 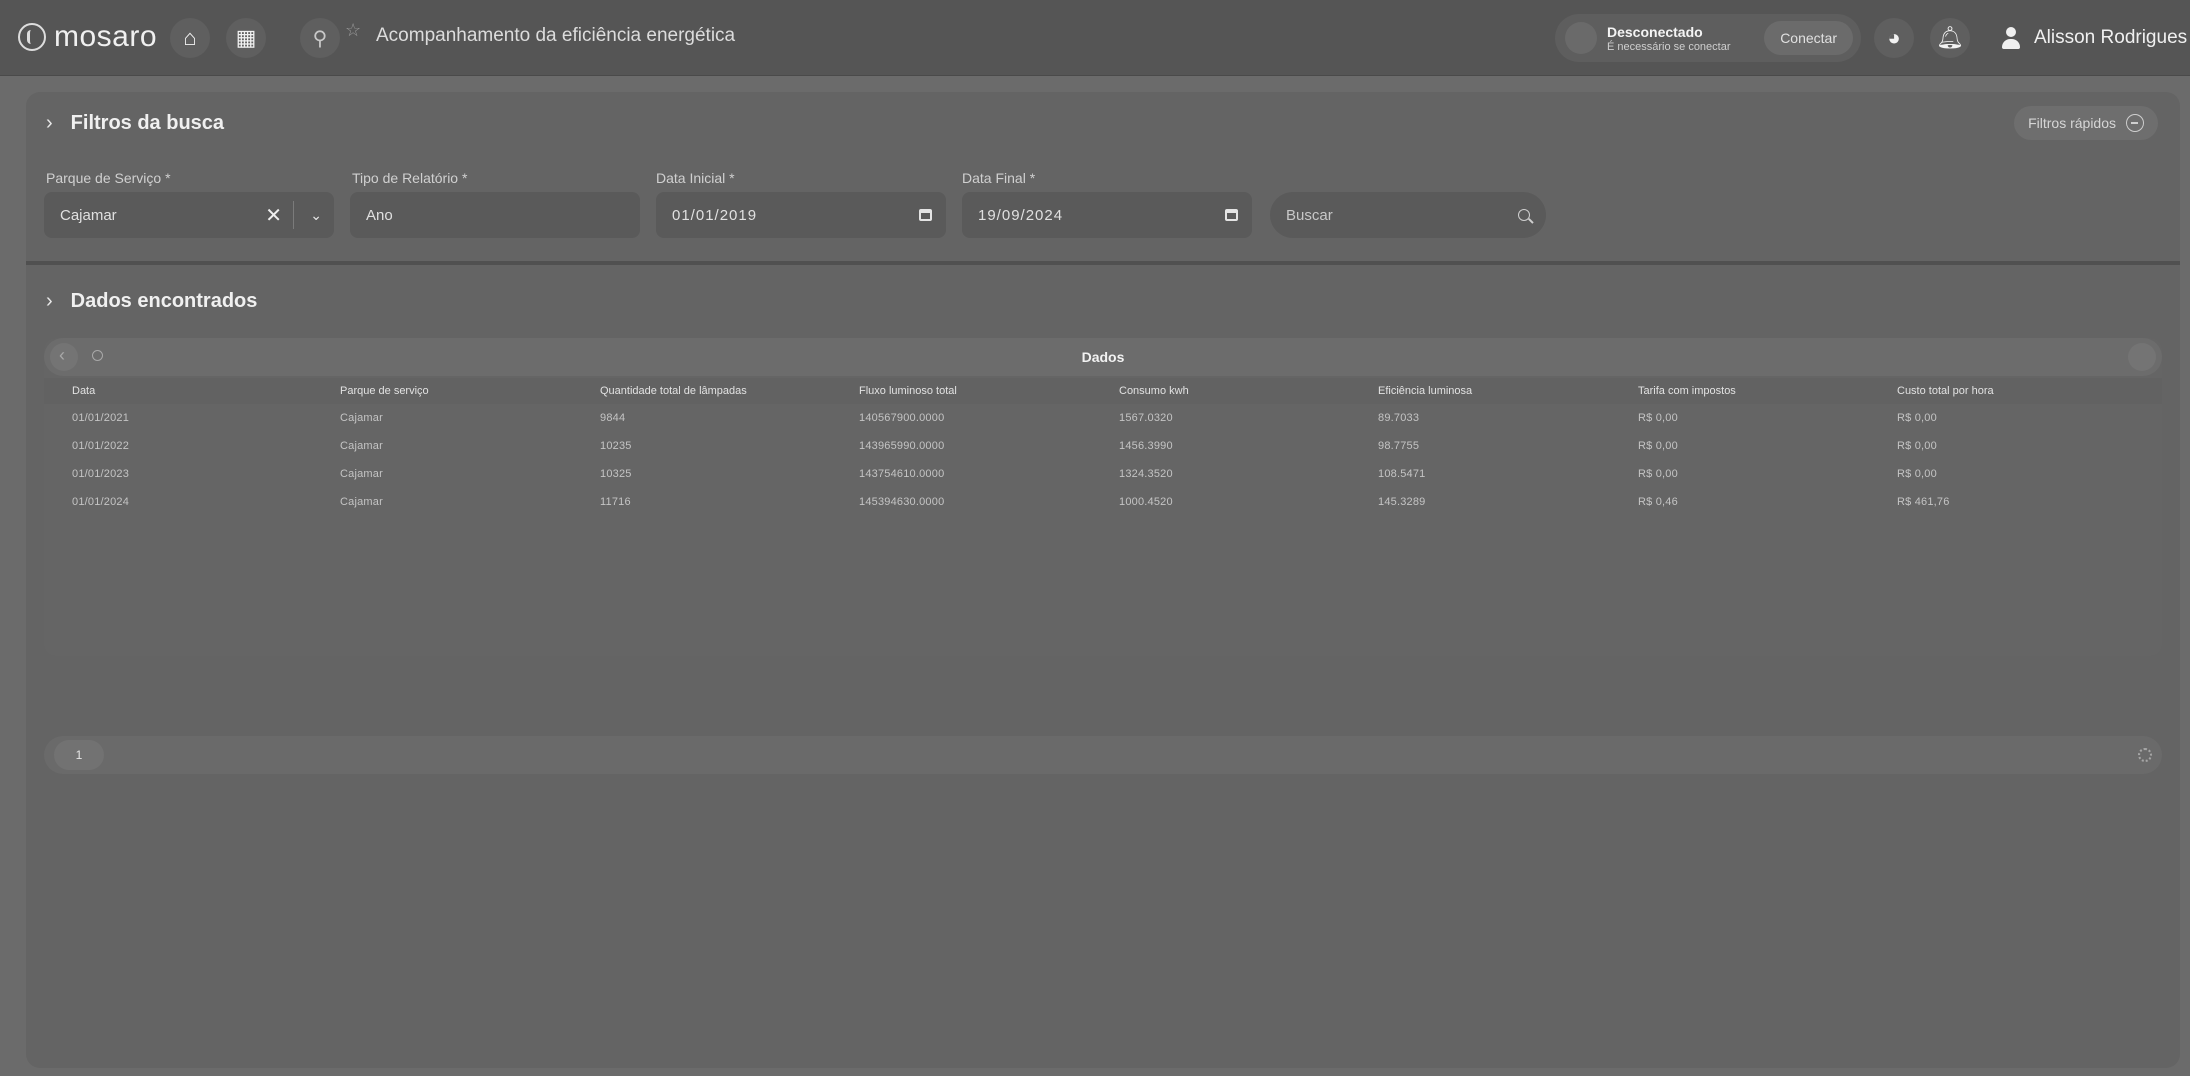 I want to click on column-header: Data, so click(x=83, y=391).